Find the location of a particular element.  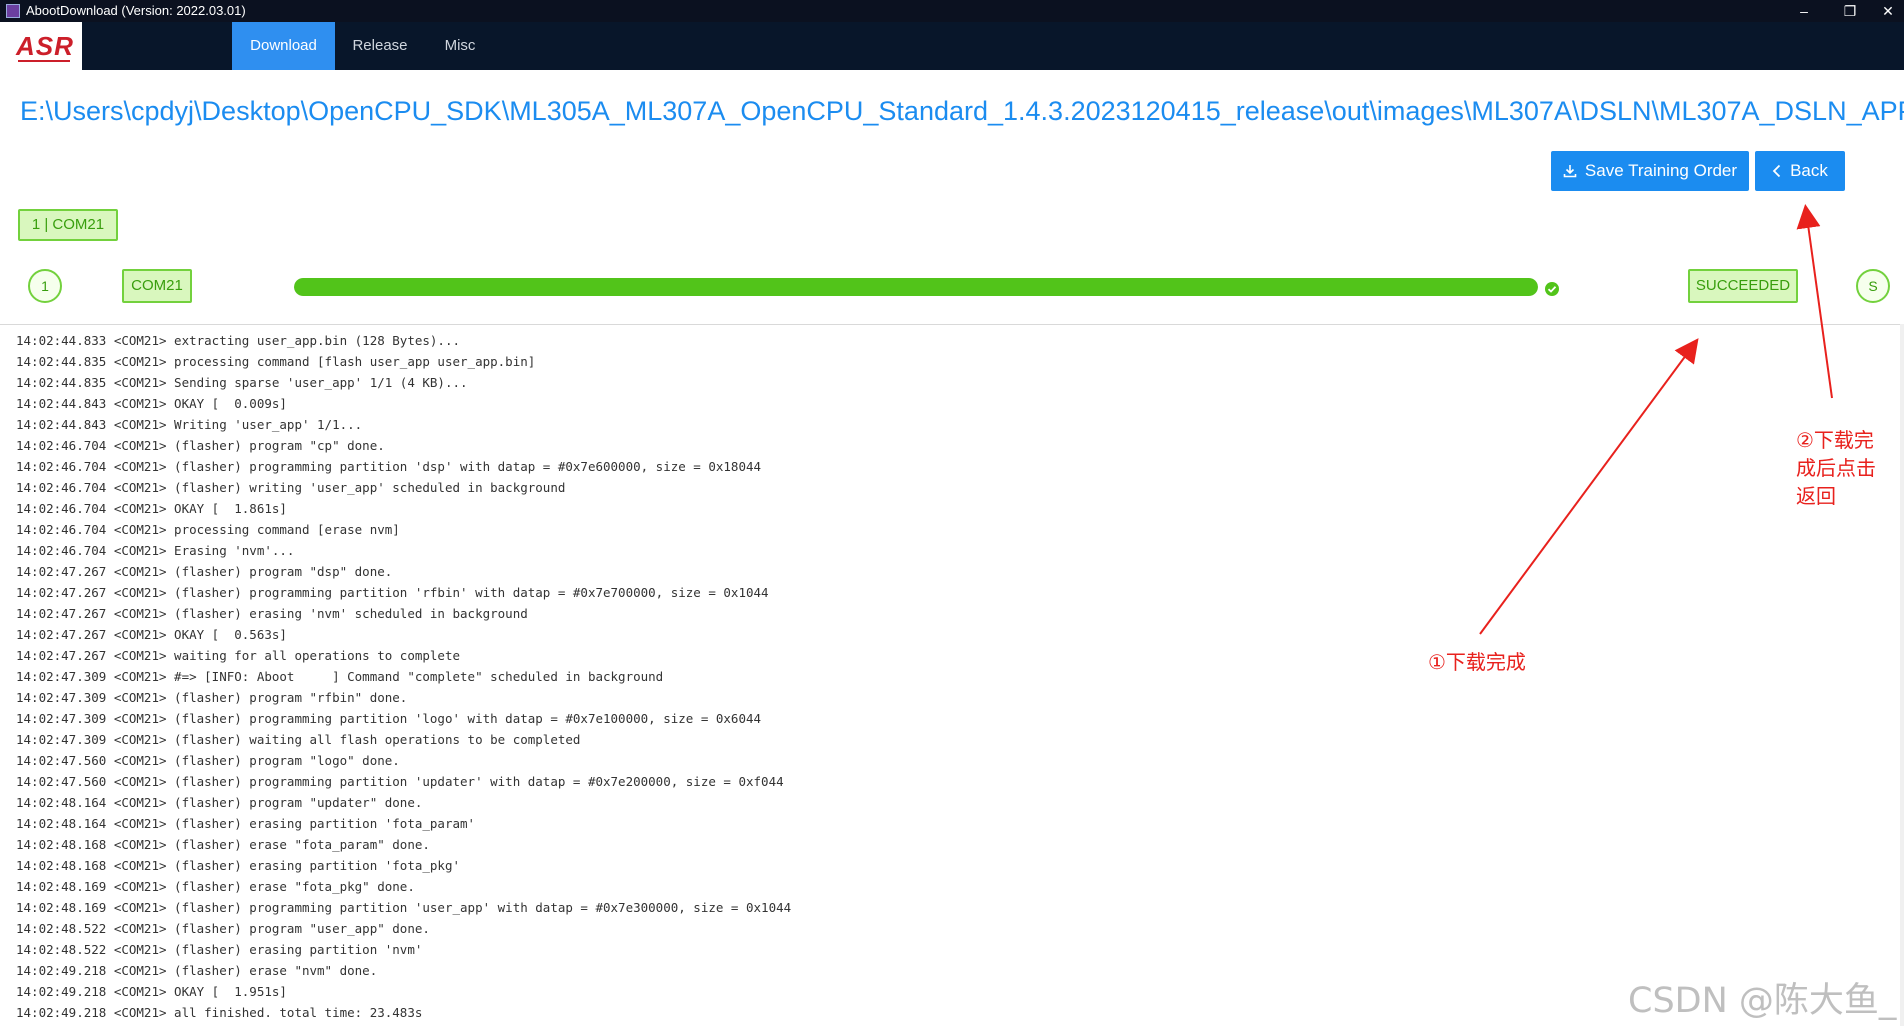

csdn-watermark: CSDN @陈大鱼_ is located at coordinates (1762, 1001).